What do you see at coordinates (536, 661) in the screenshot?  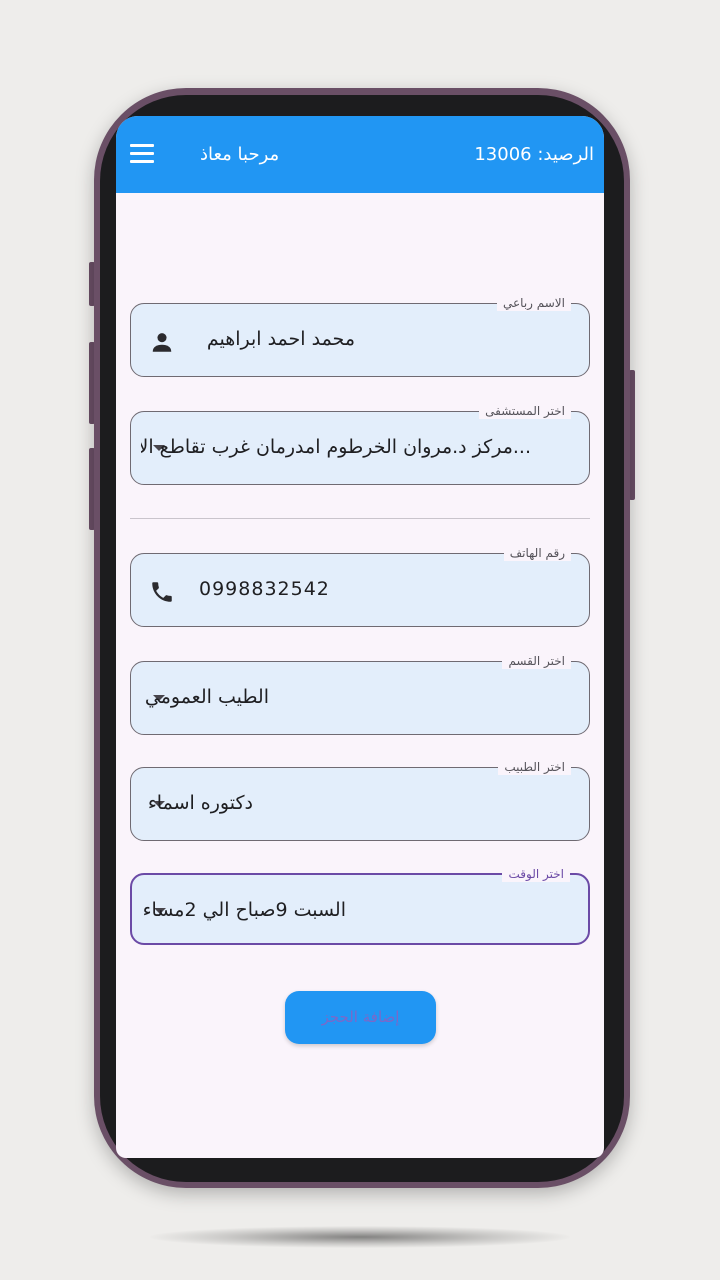 I see `department-dropdown-label: اختر القسم` at bounding box center [536, 661].